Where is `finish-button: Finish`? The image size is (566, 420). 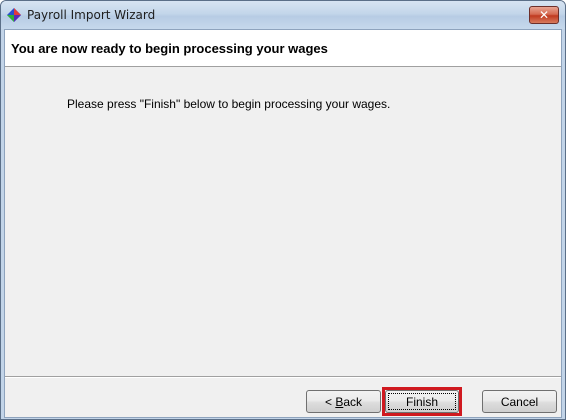
finish-button: Finish is located at coordinates (422, 401).